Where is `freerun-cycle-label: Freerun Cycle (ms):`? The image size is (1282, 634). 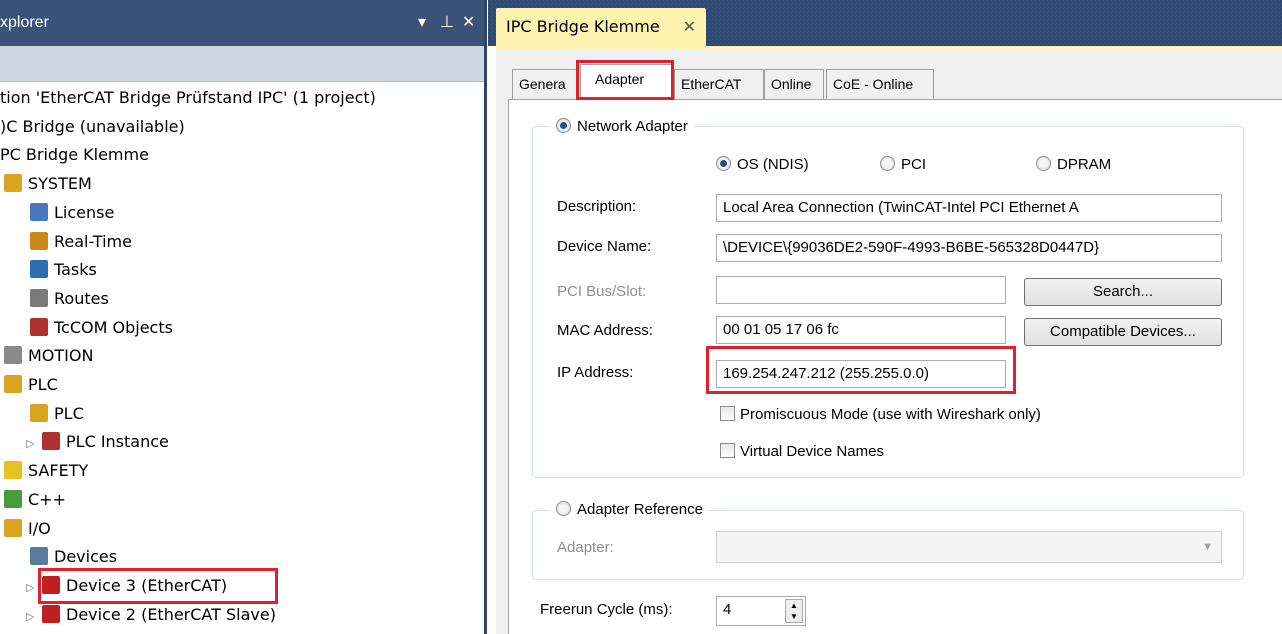 freerun-cycle-label: Freerun Cycle (ms): is located at coordinates (606, 609).